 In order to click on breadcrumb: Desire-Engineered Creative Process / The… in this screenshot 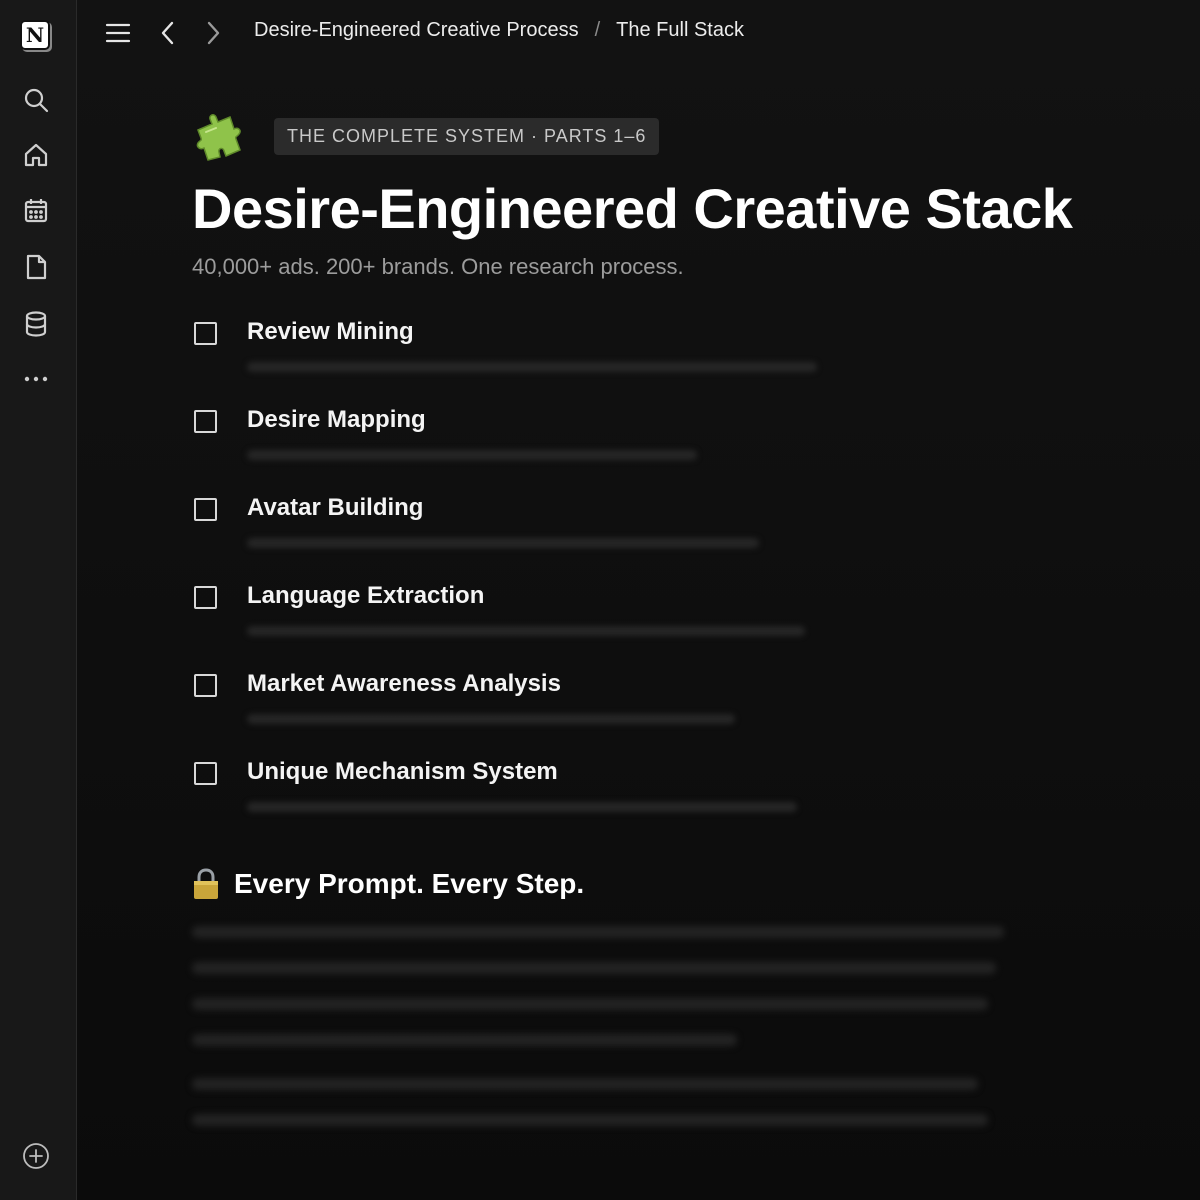, I will do `click(499, 30)`.